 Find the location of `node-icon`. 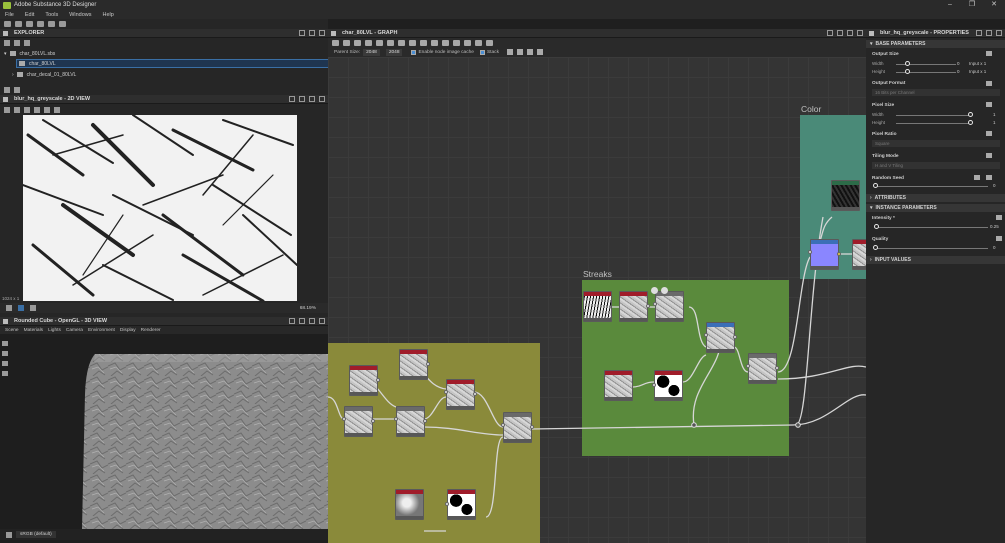

node-icon is located at coordinates (390, 42).